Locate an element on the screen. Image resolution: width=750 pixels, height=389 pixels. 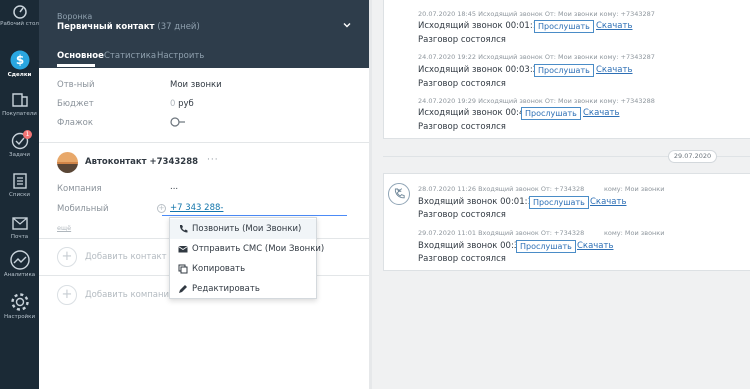
nav-item-buyers: Покупатели is located at coordinates (19, 104).